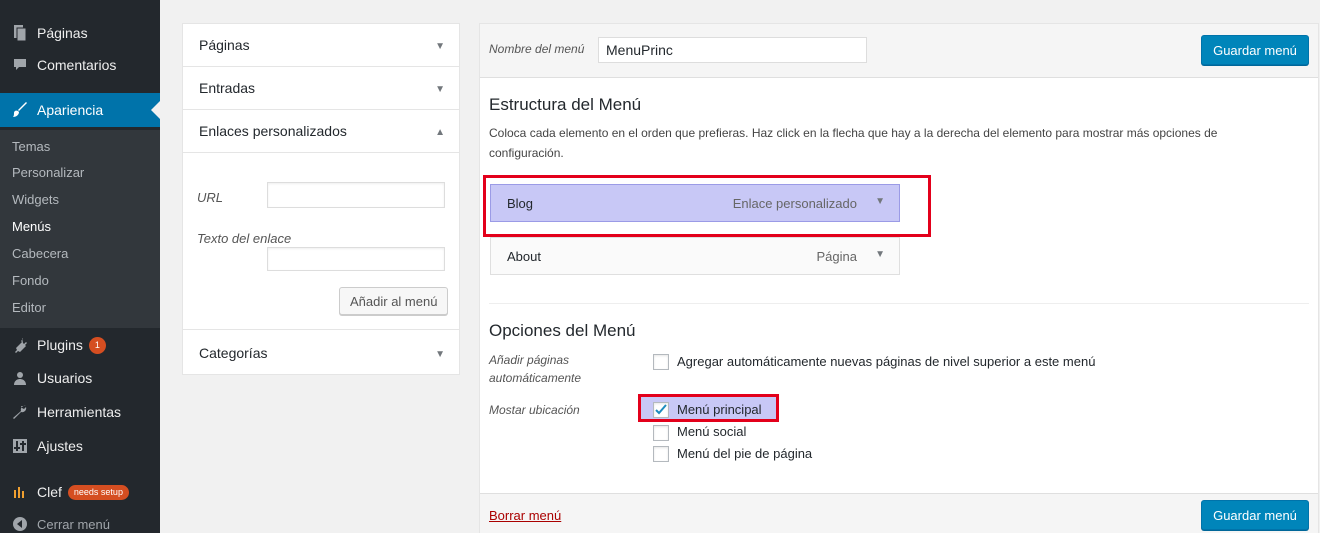 This screenshot has width=1320, height=533. What do you see at coordinates (20, 492) in the screenshot?
I see `clef-logo-icon` at bounding box center [20, 492].